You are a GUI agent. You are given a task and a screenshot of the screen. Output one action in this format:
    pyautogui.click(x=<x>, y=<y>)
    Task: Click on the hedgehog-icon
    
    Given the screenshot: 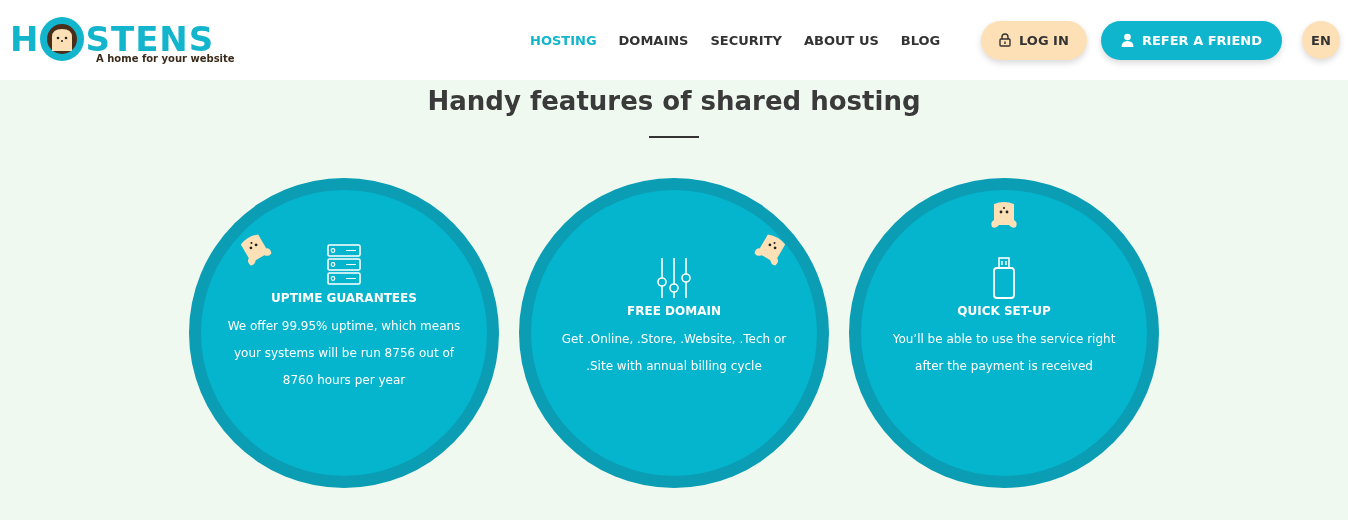 What is the action you would take?
    pyautogui.click(x=1004, y=215)
    